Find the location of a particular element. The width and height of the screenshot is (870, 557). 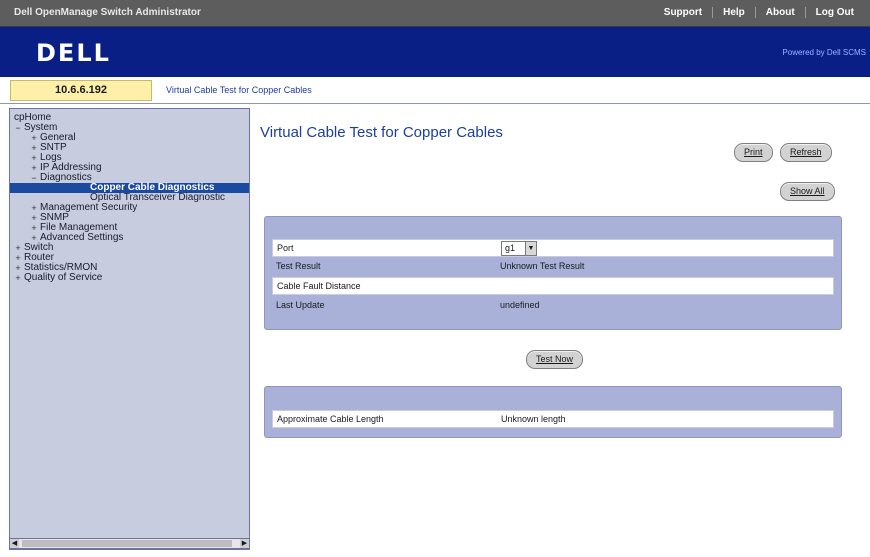

breadcrumb: Virtual Cable Test for Copper Cables is located at coordinates (239, 90).